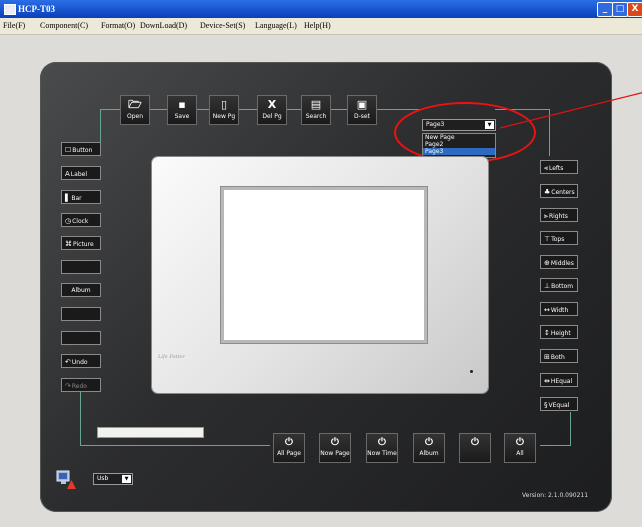 The width and height of the screenshot is (642, 527). I want to click on design-canvas, so click(324, 265).